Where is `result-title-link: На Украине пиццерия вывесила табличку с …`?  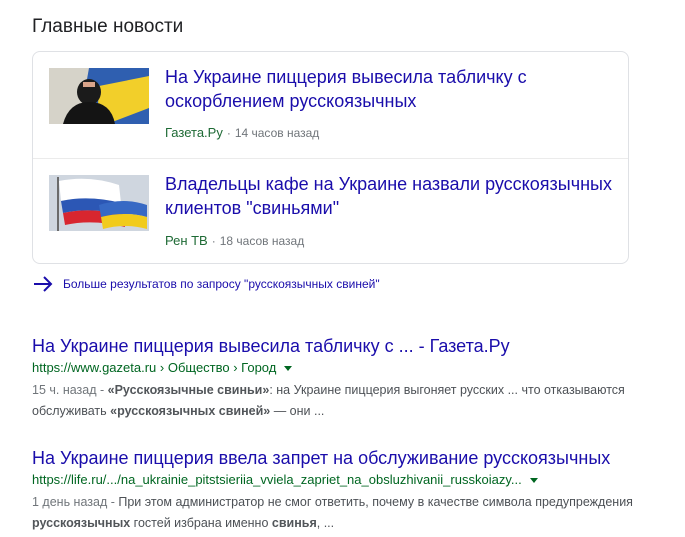 result-title-link: На Украине пиццерия вывесила табличку с … is located at coordinates (342, 346).